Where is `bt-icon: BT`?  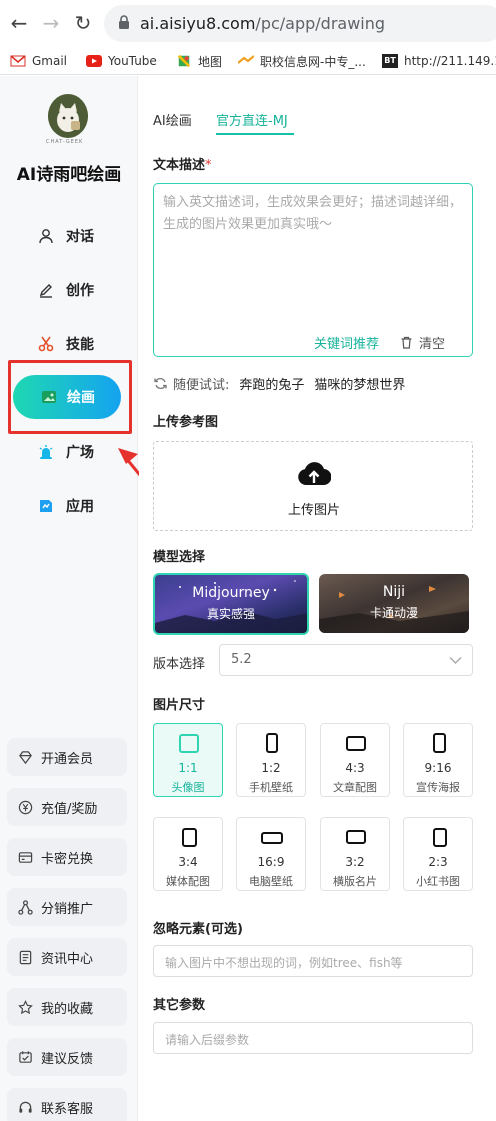 bt-icon: BT is located at coordinates (390, 61).